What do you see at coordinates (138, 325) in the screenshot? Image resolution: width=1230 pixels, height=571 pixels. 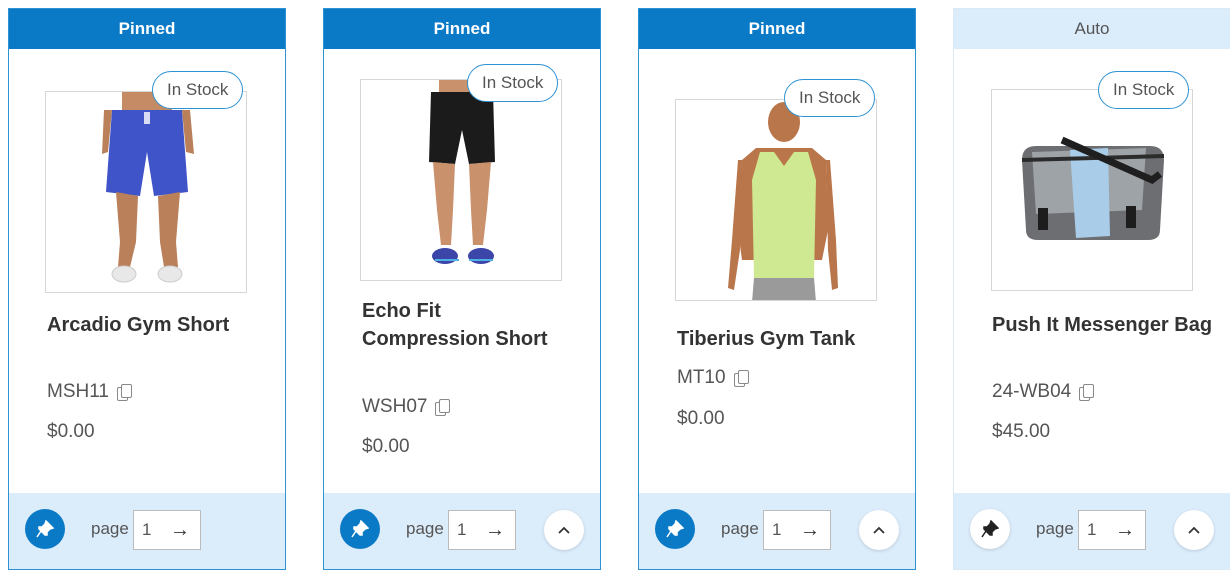 I see `product-name: Arcadio Gym Short` at bounding box center [138, 325].